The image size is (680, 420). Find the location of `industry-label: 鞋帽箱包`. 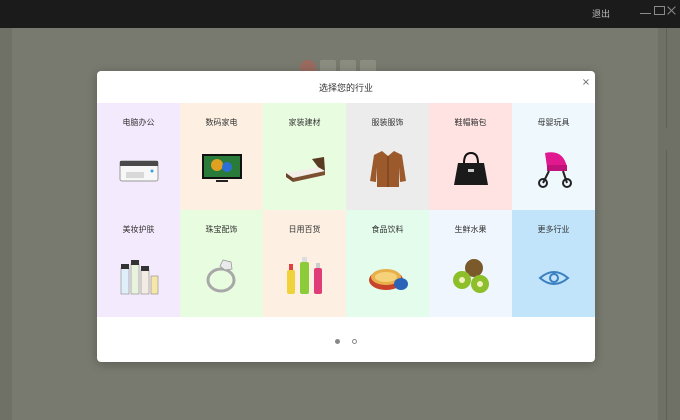

industry-label: 鞋帽箱包 is located at coordinates (470, 122).